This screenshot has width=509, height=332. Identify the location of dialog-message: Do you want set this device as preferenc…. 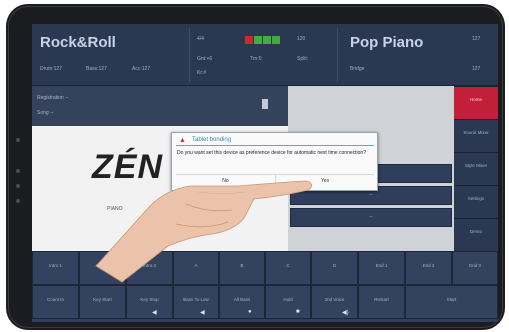
(271, 153).